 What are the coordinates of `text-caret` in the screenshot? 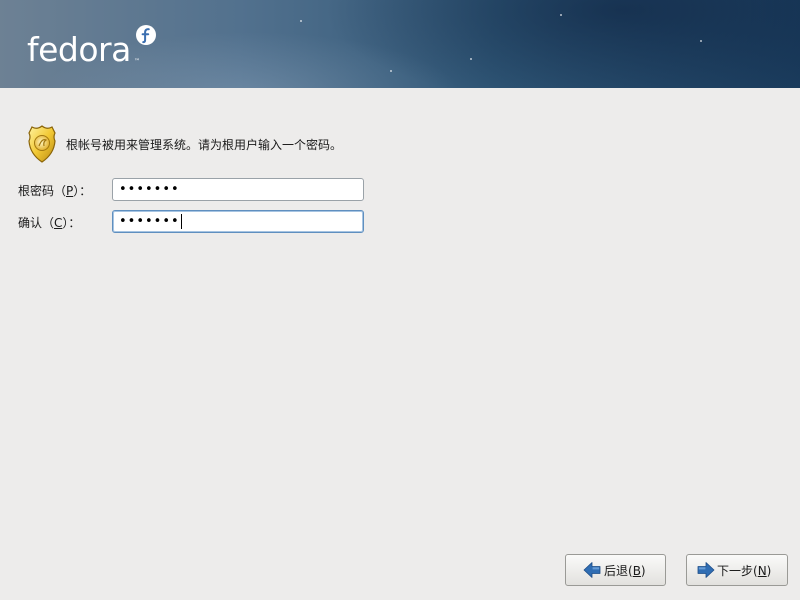 It's located at (181, 221).